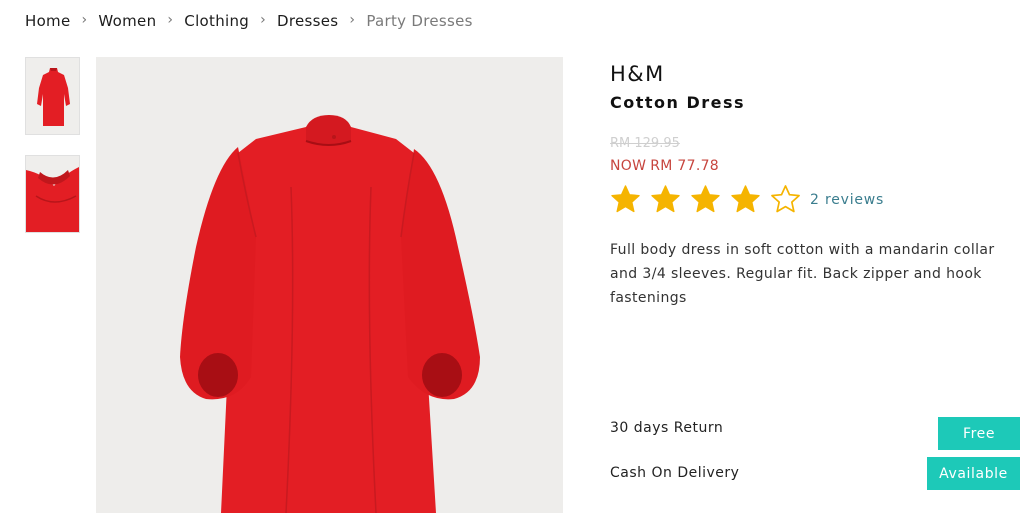 The image size is (1024, 513). What do you see at coordinates (48, 21) in the screenshot?
I see `breadcrumb-home: Home` at bounding box center [48, 21].